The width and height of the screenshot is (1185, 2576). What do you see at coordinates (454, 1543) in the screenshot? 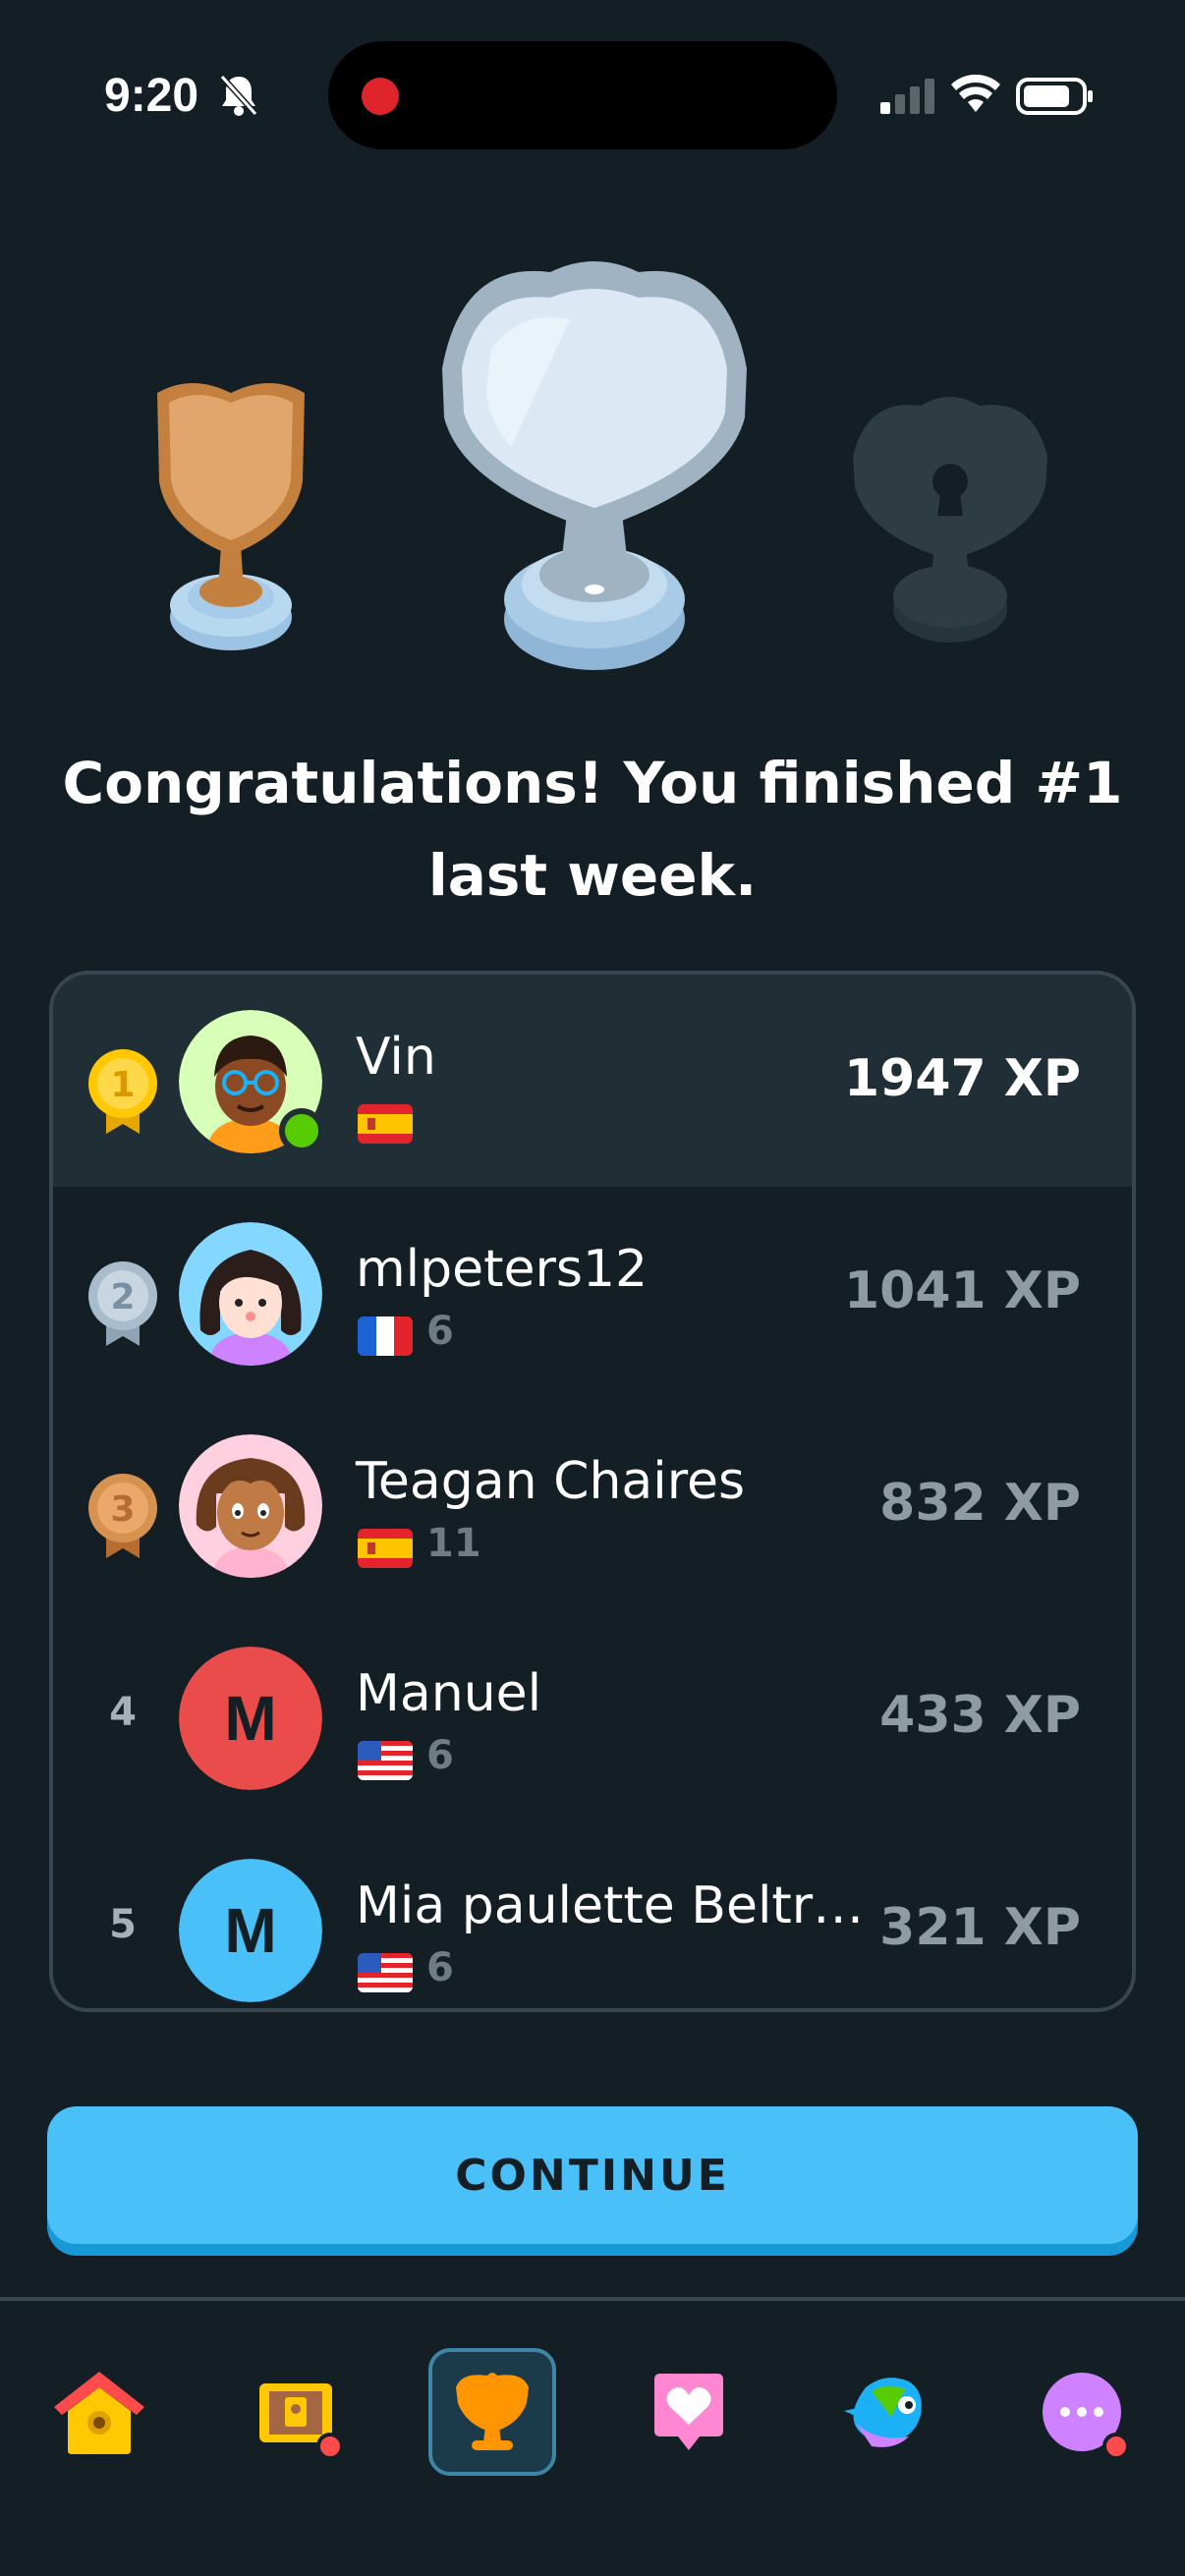
I see `streak-count: 11` at bounding box center [454, 1543].